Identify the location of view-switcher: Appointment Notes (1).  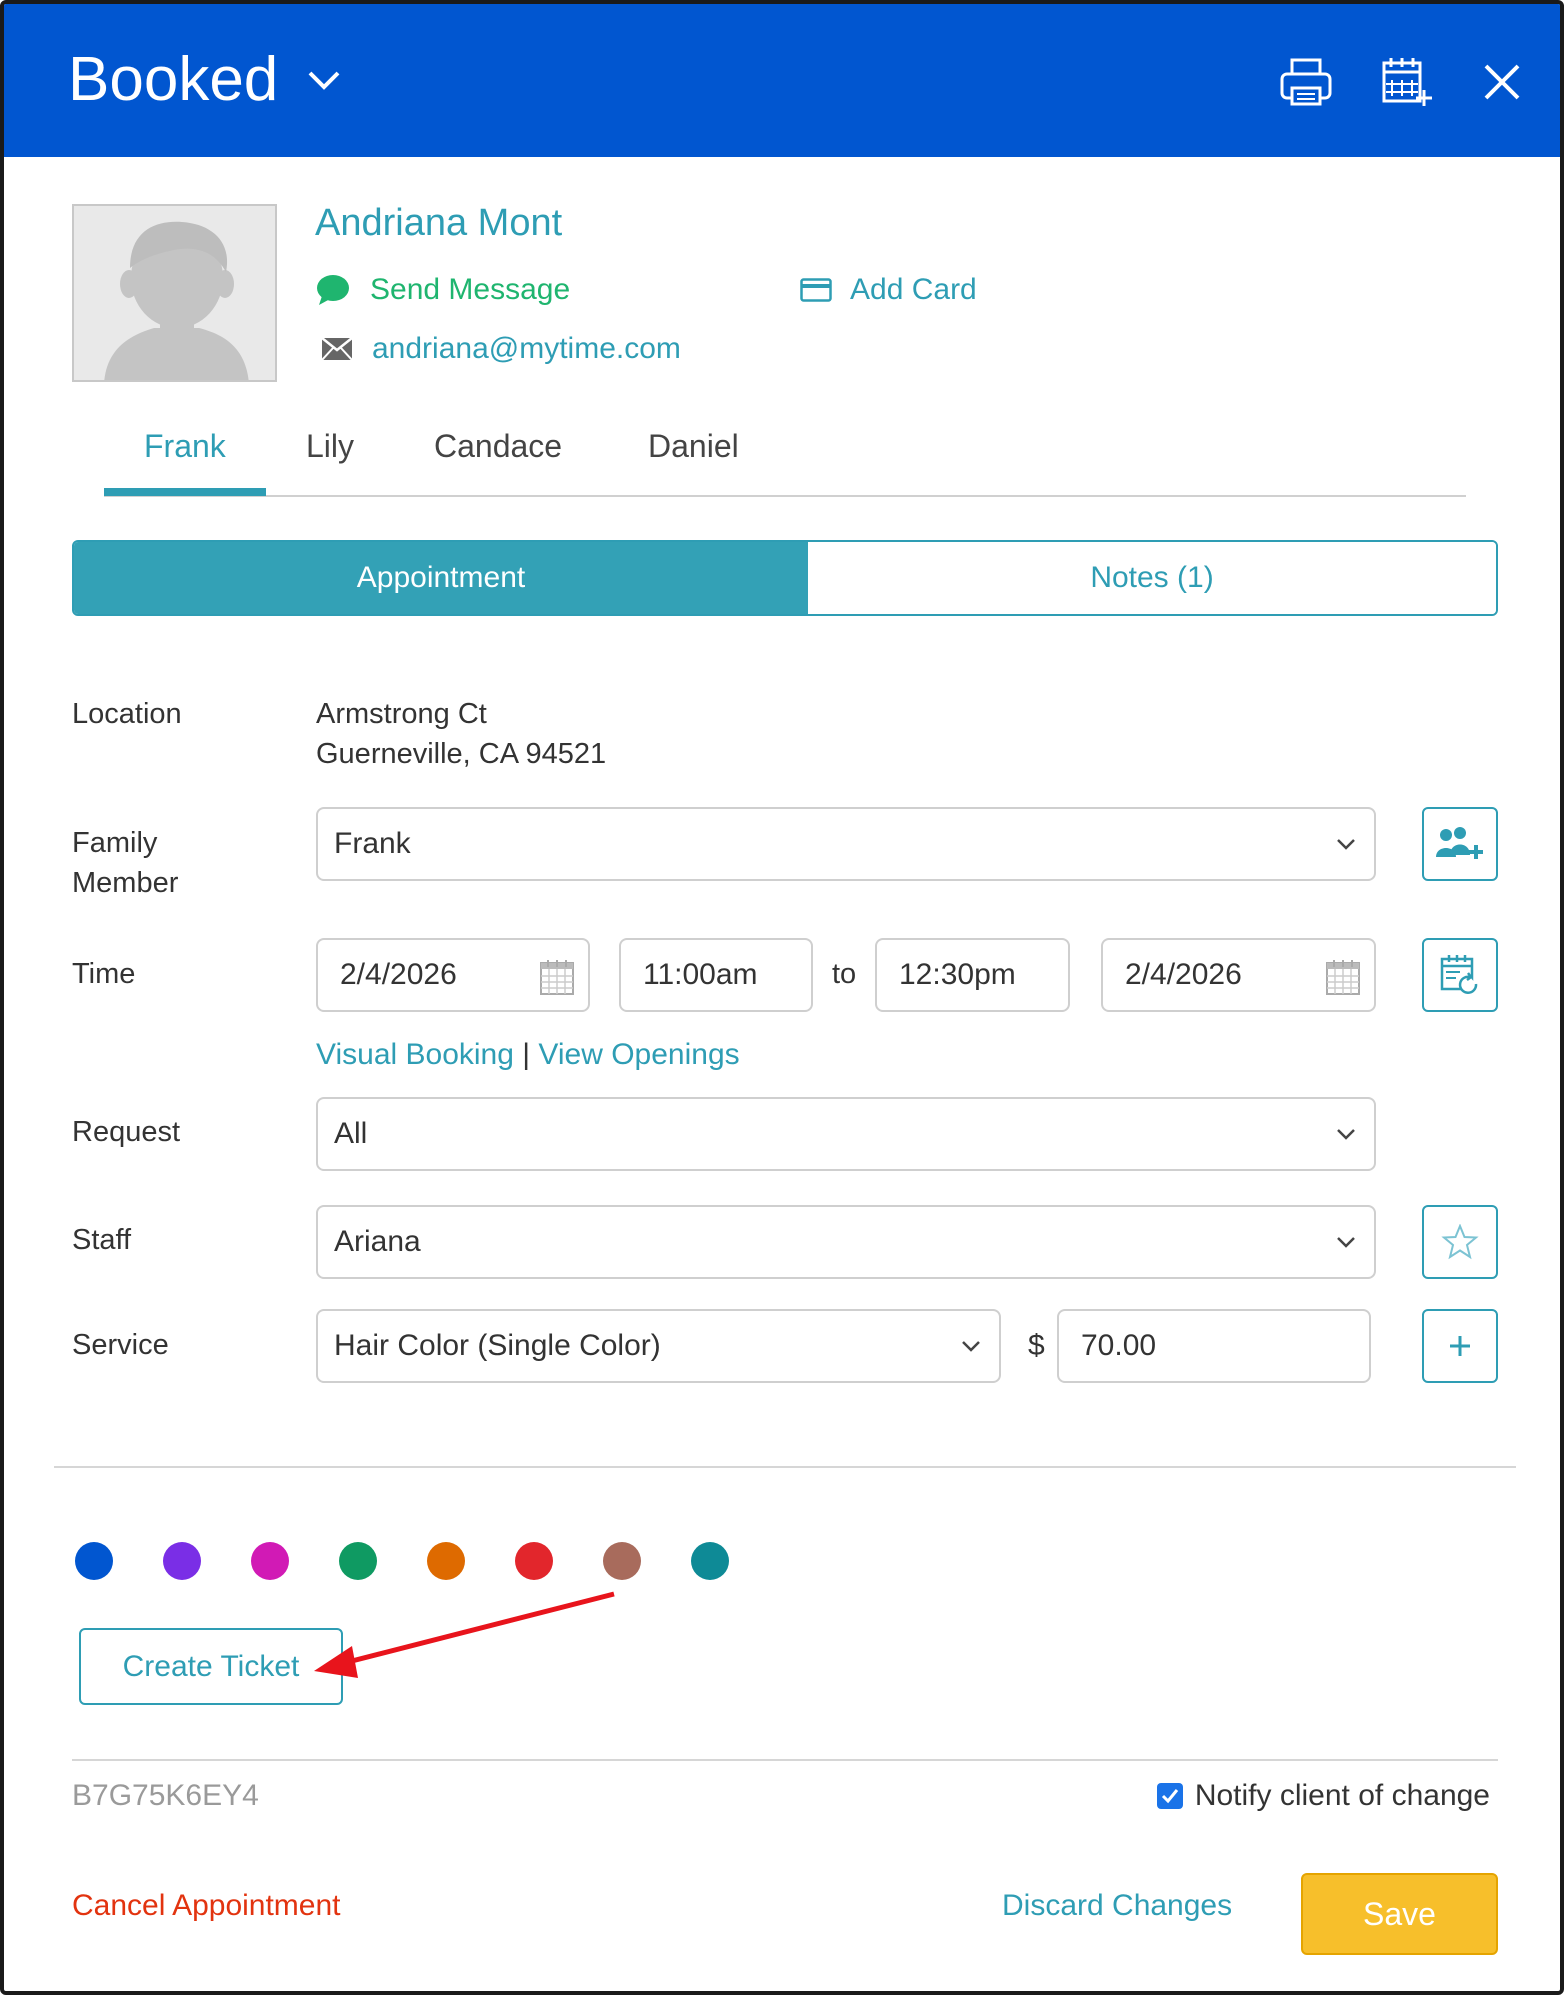
(785, 578).